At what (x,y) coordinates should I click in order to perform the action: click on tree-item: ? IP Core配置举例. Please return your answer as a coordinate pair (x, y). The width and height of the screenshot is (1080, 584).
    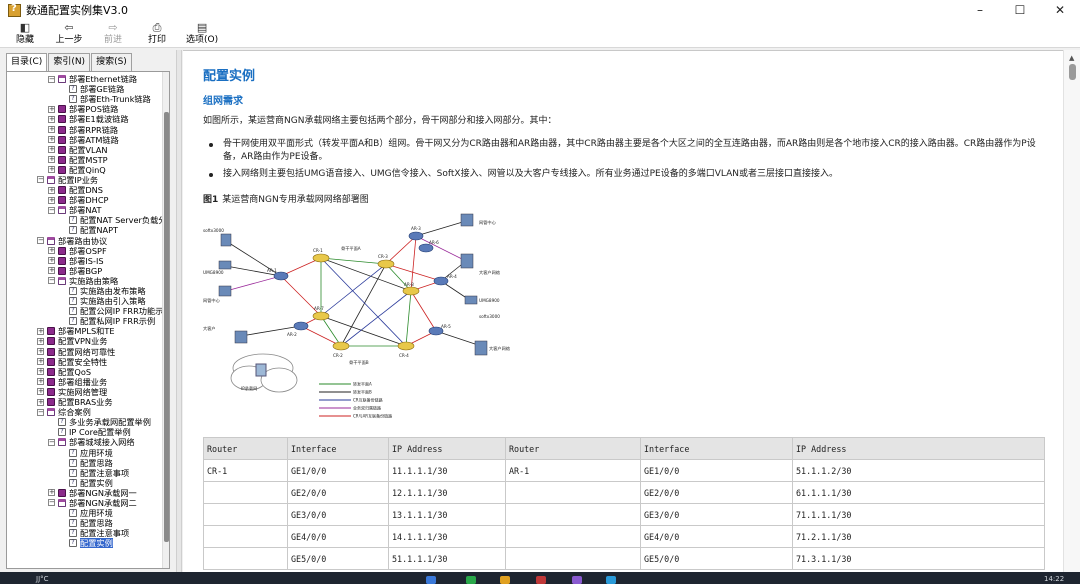
    Looking at the image, I should click on (85, 432).